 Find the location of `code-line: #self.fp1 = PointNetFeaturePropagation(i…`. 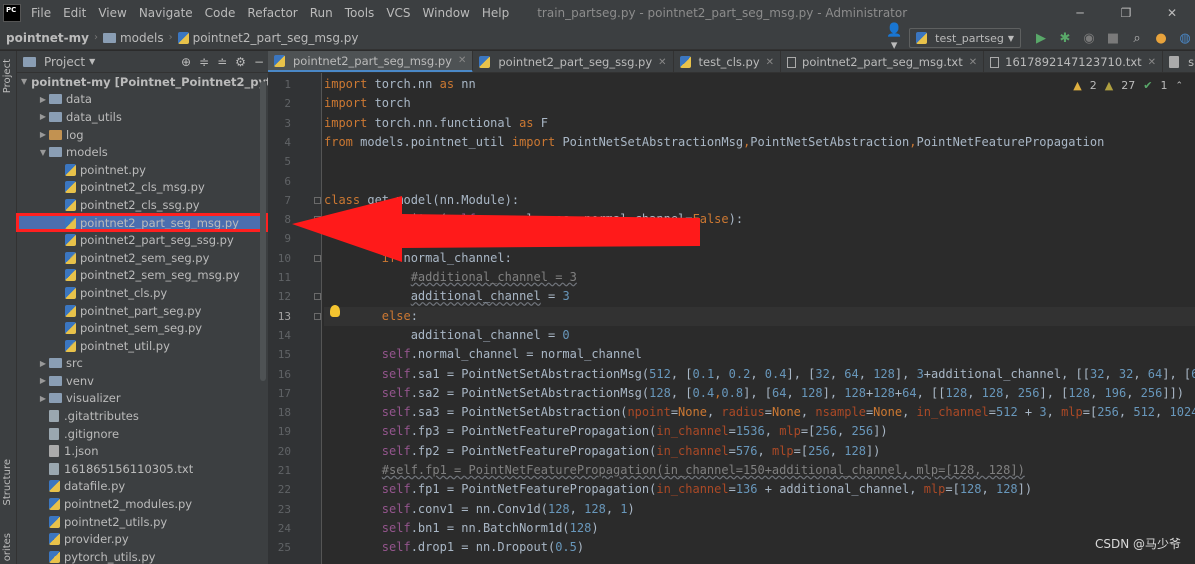

code-line: #self.fp1 = PointNetFeaturePropagation(i… is located at coordinates (674, 470).